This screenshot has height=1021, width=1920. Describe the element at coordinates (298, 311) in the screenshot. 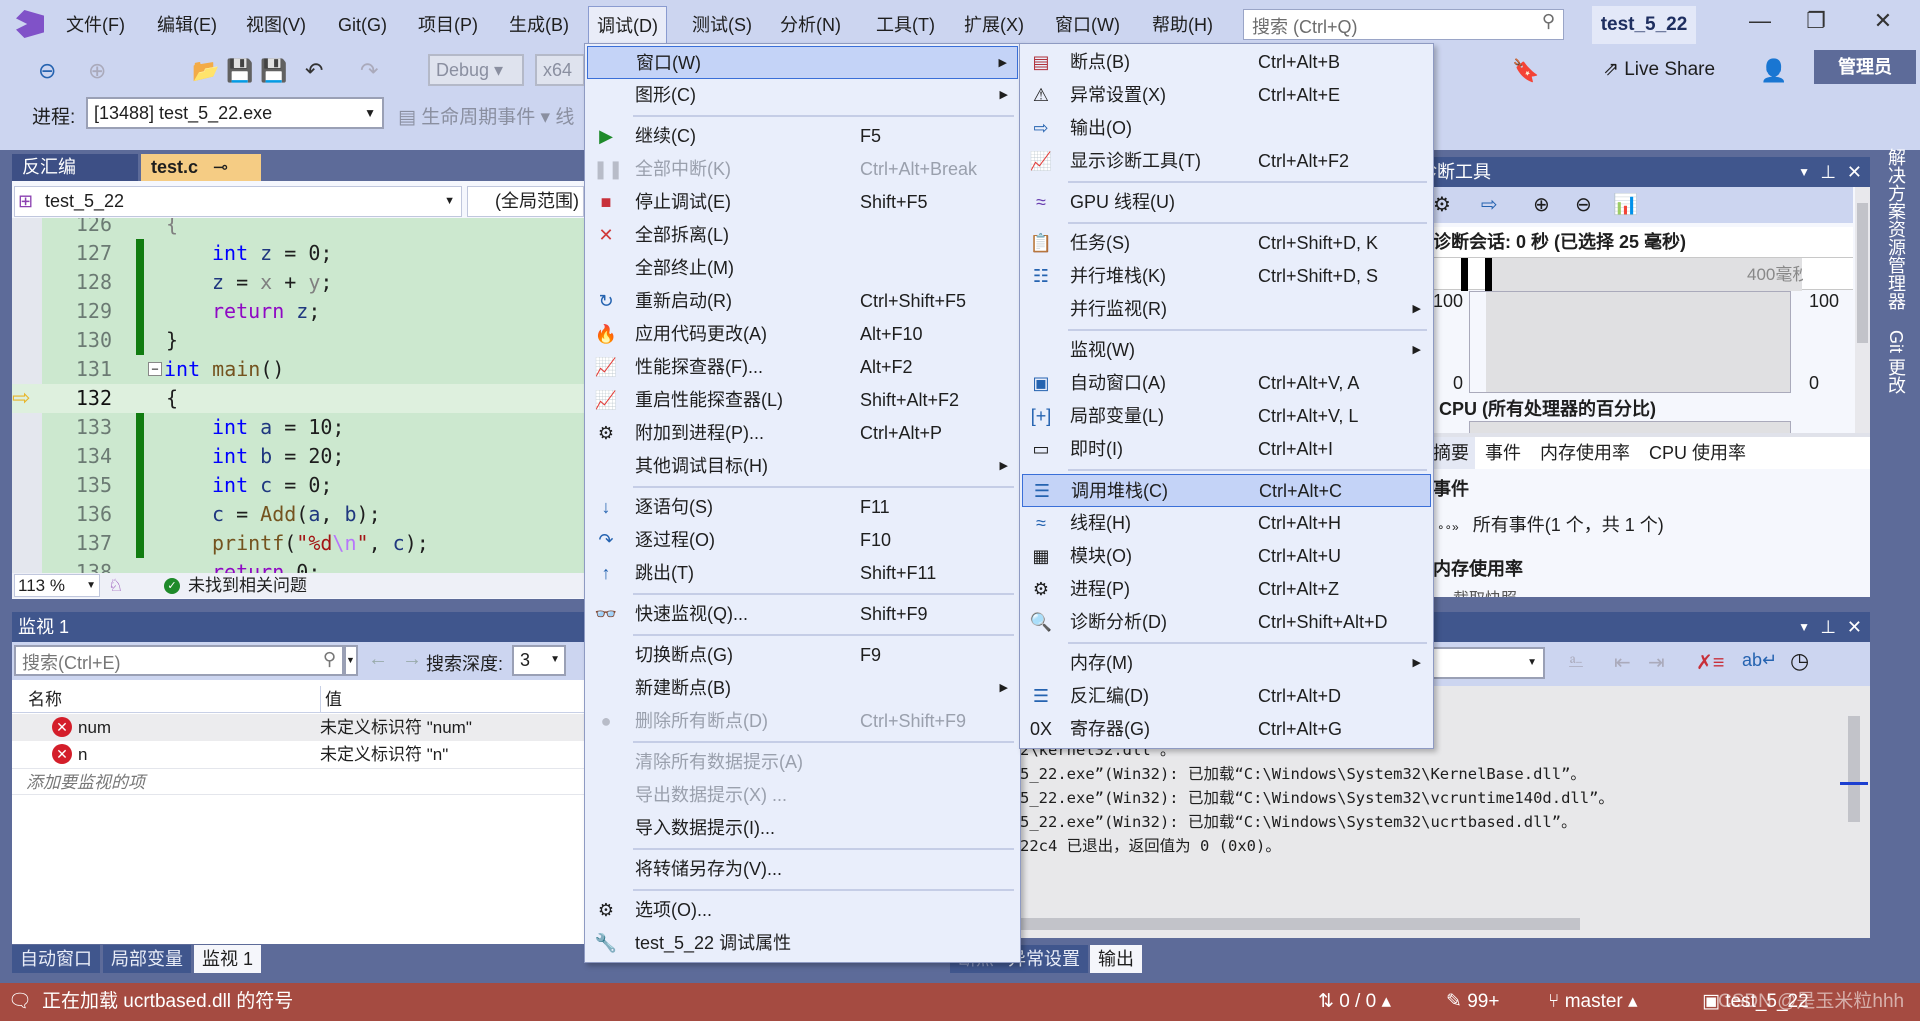

I see `code-line: 129 return z;` at that location.